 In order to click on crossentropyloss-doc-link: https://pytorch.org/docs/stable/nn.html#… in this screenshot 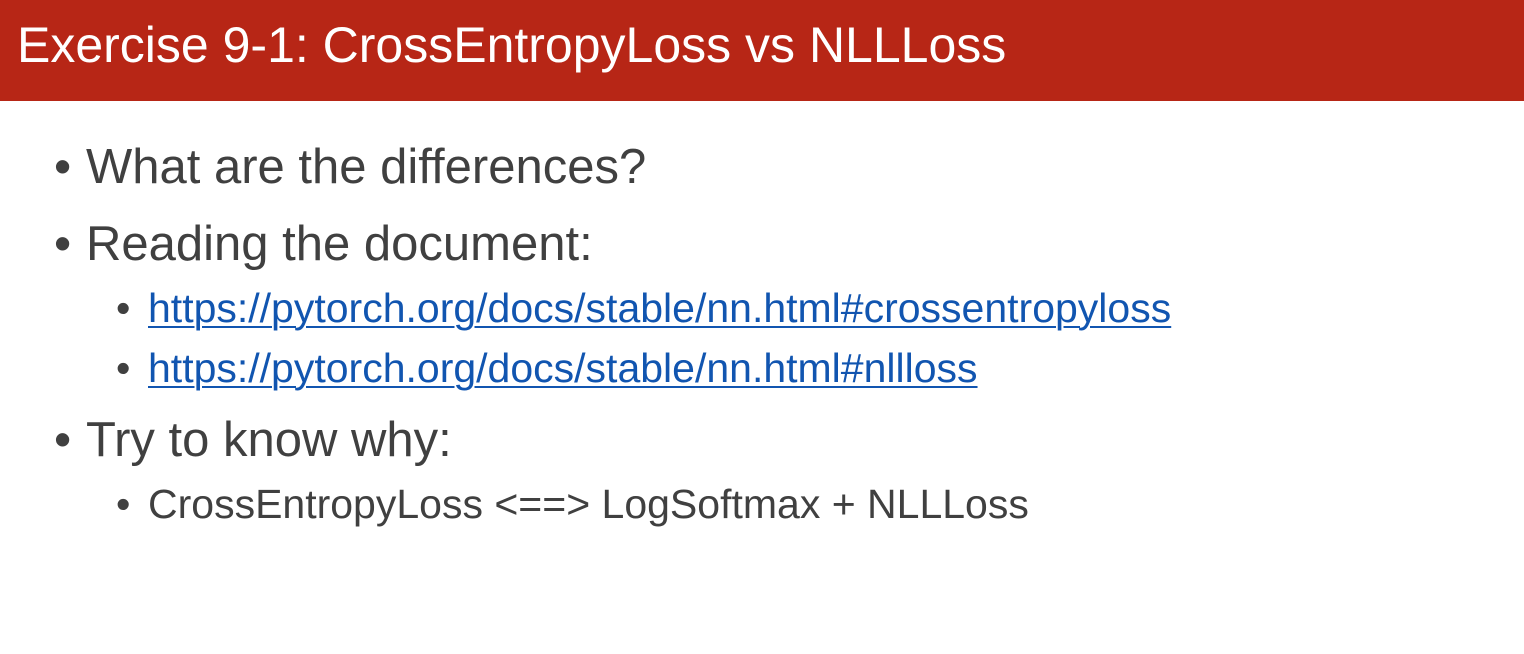, I will do `click(659, 308)`.